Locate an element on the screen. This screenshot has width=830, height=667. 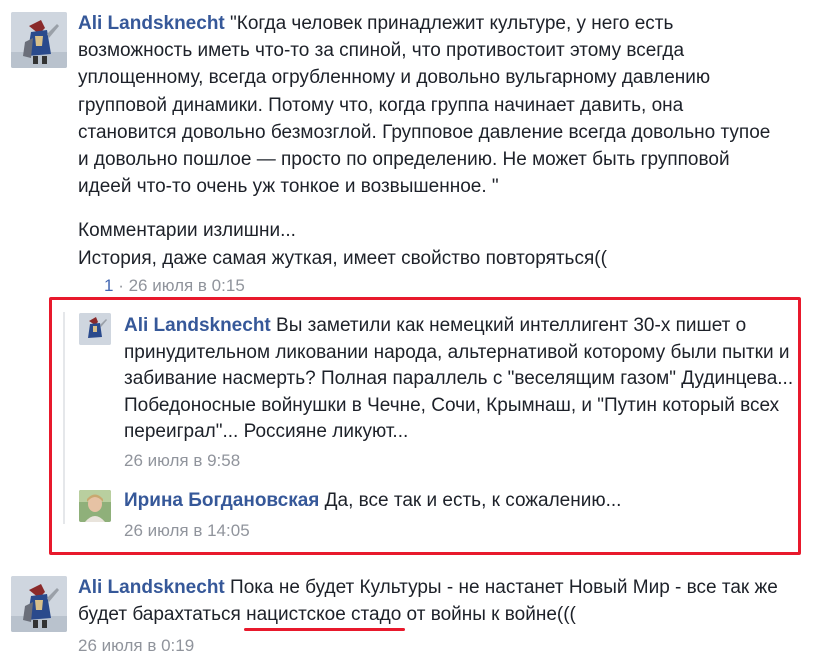
underlined-phrase: нацистское стадо is located at coordinates (325, 616).